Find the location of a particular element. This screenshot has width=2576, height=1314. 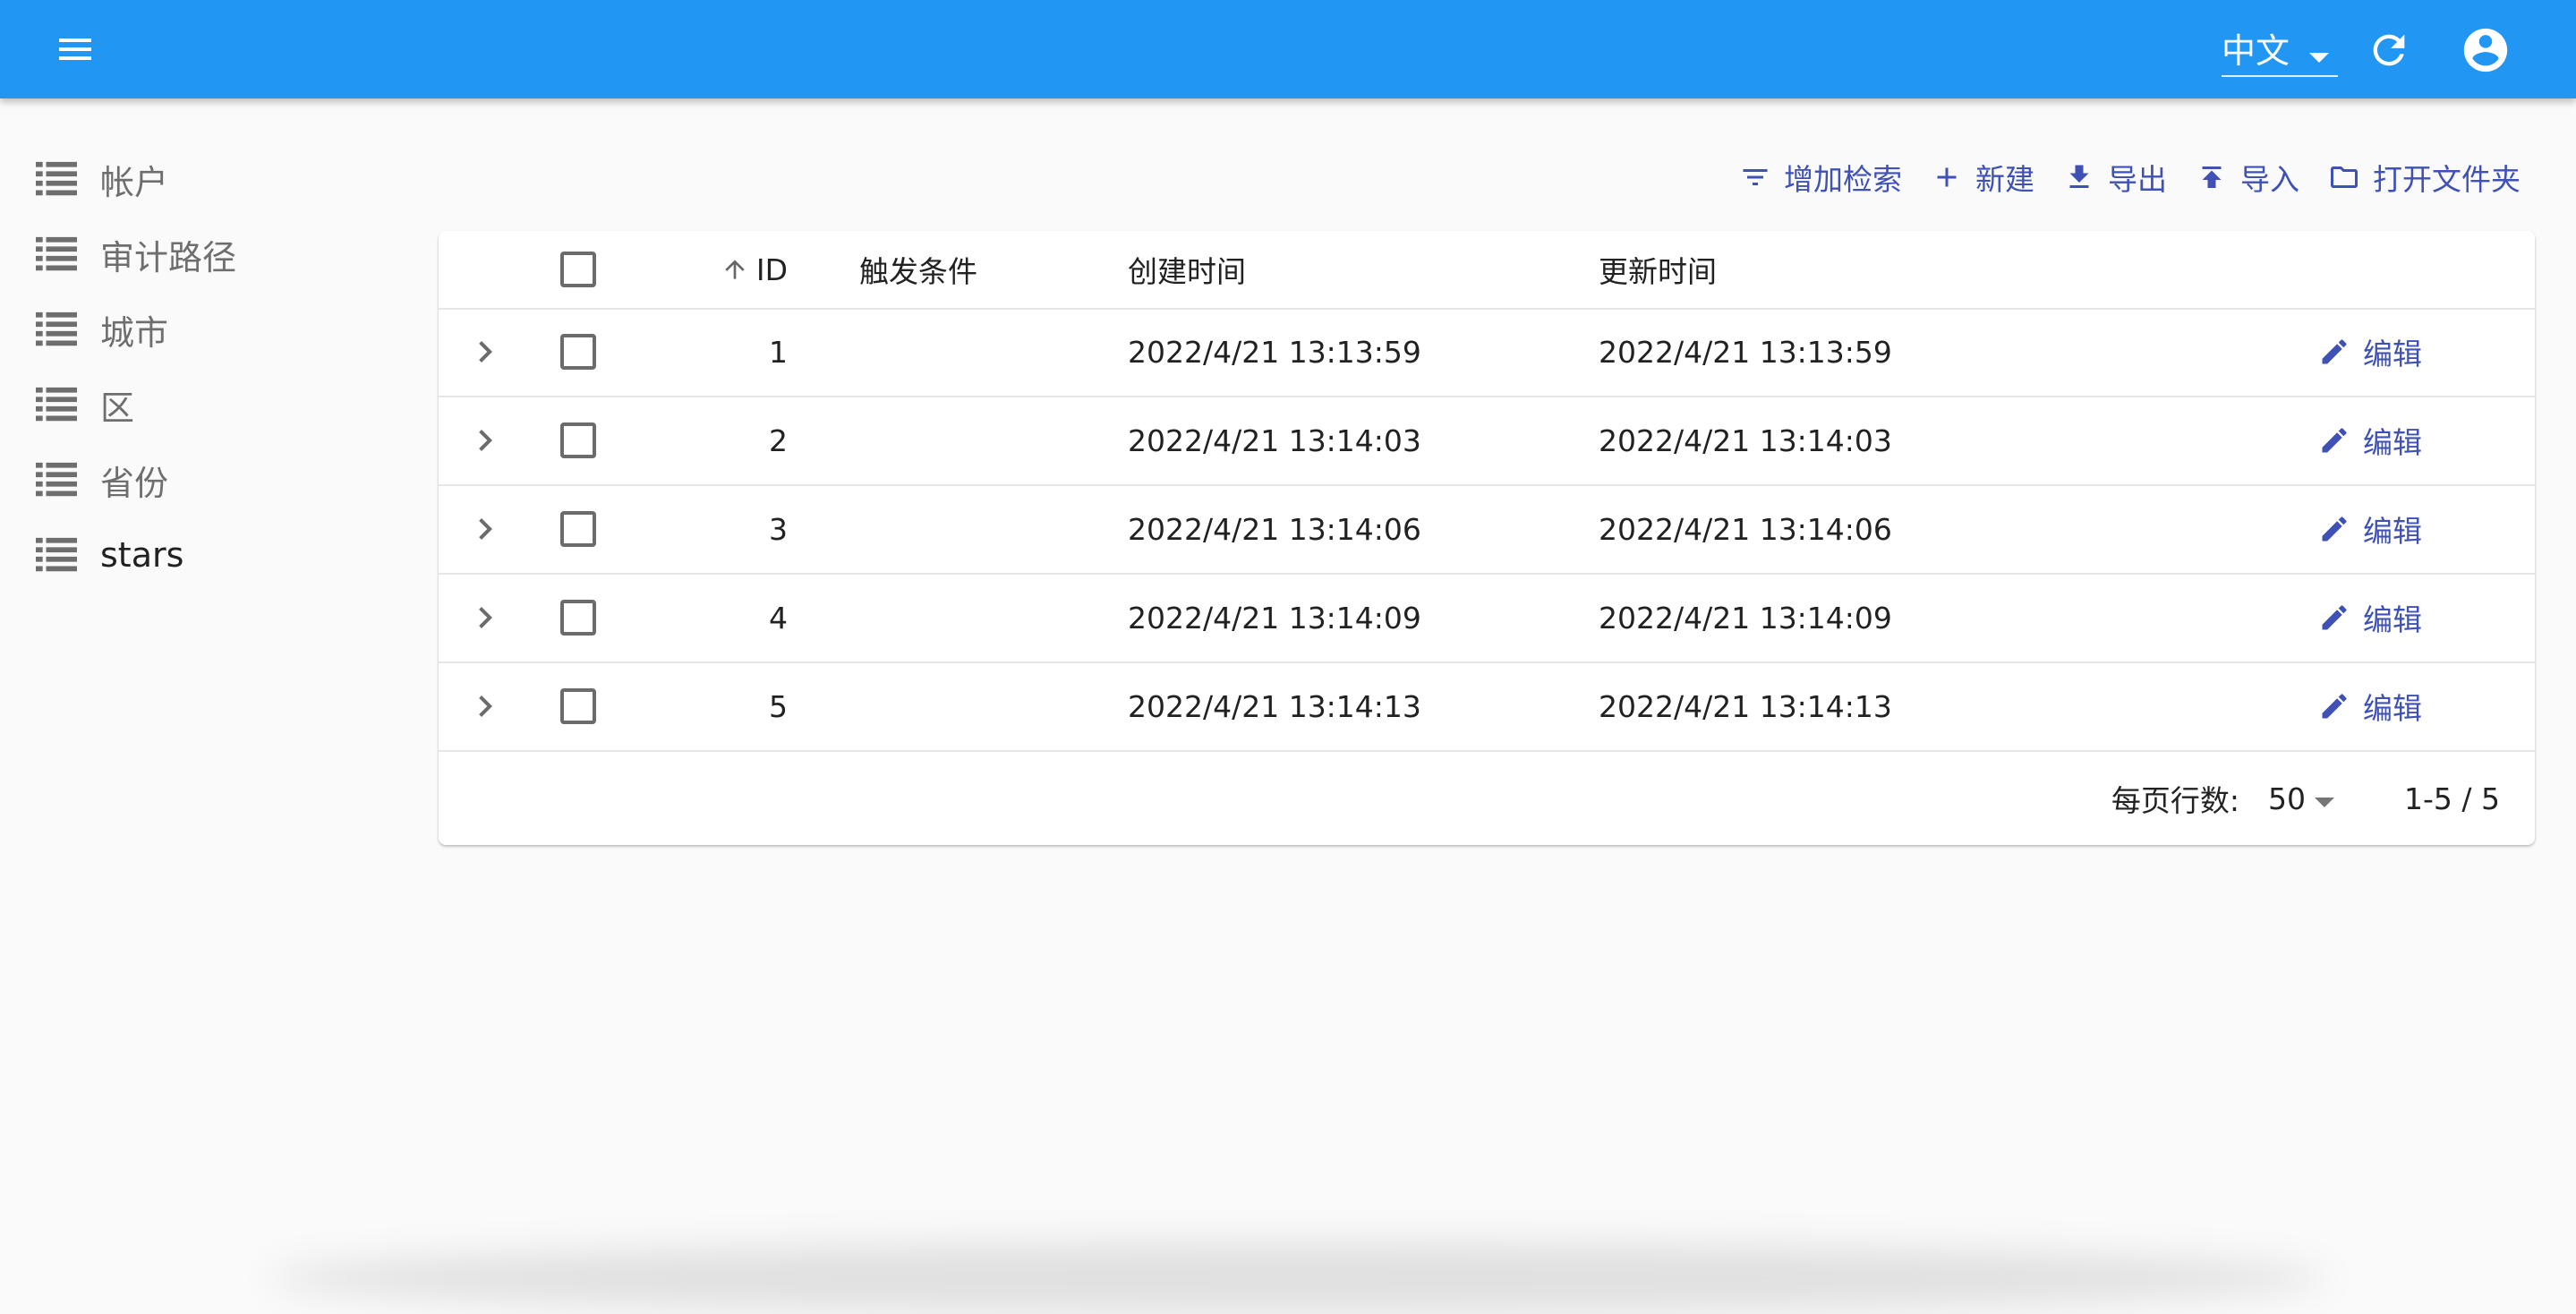

number-column-header: number is located at coordinates (2292, 269).